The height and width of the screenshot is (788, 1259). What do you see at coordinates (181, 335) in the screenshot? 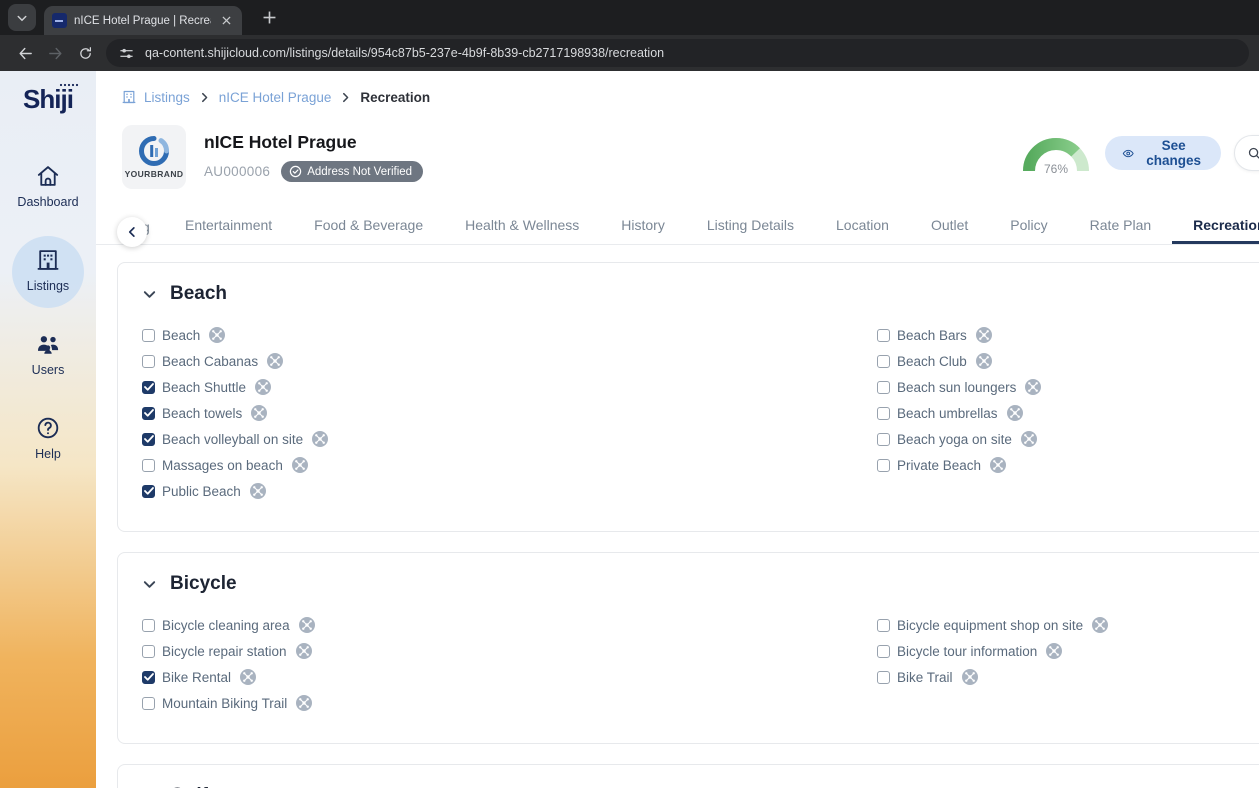
I see `amenity-label: Beach` at bounding box center [181, 335].